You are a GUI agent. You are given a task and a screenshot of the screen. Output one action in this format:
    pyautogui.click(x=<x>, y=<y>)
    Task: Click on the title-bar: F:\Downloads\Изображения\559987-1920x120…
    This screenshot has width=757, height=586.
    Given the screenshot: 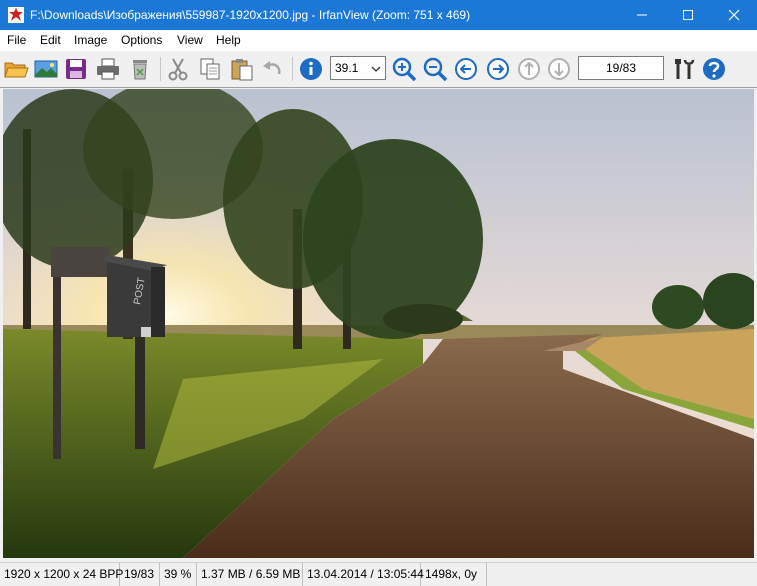 What is the action you would take?
    pyautogui.click(x=378, y=15)
    